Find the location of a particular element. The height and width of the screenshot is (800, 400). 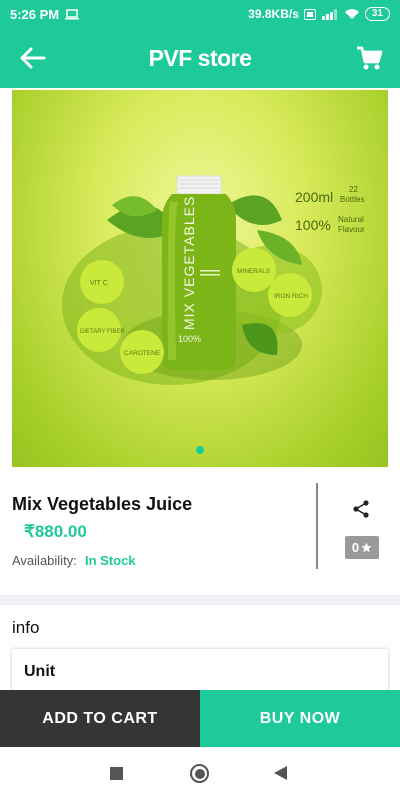

volte-icon is located at coordinates (309, 14).